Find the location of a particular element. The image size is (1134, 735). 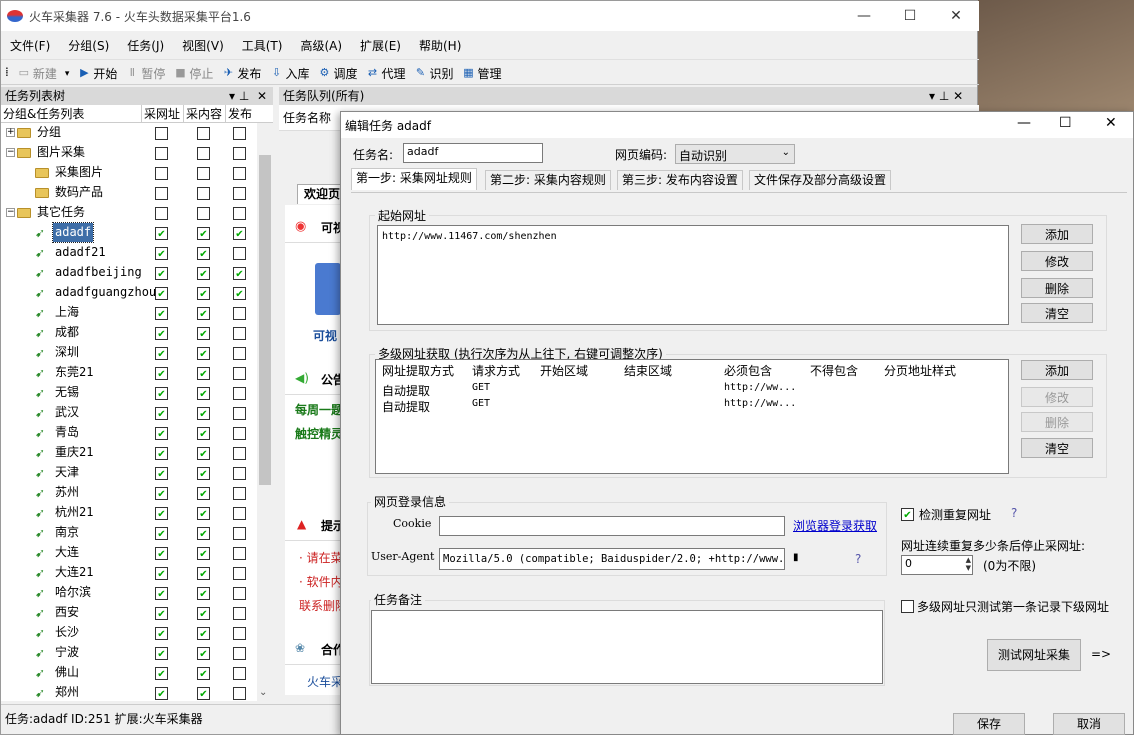

tree-item-label: 重庆21 is located at coordinates (74, 452).